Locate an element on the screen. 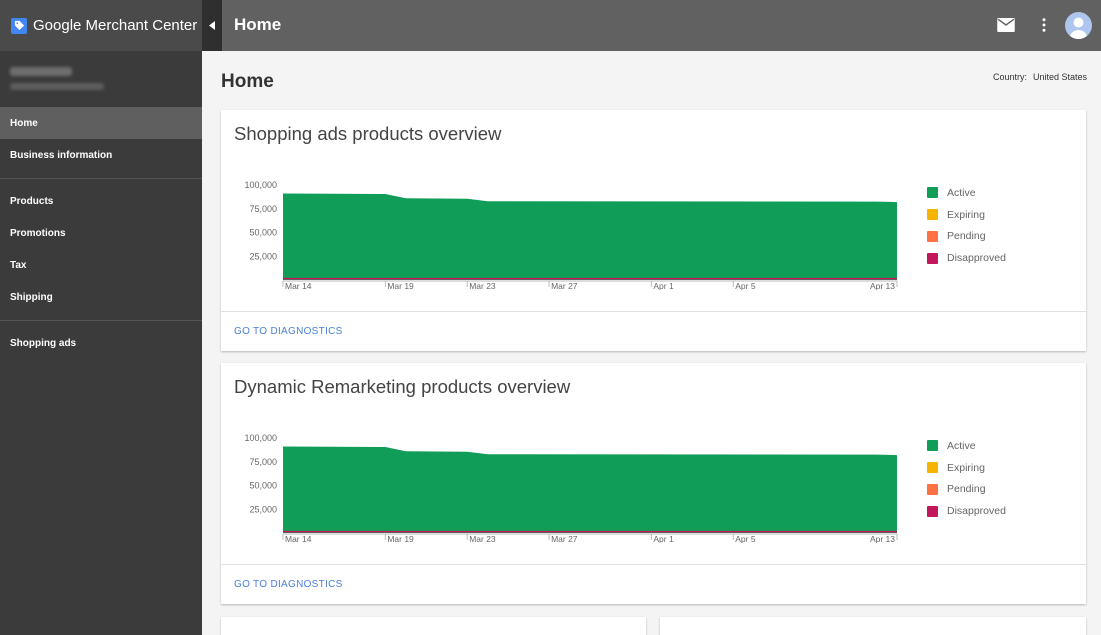  account-name-redacted is located at coordinates (41, 71).